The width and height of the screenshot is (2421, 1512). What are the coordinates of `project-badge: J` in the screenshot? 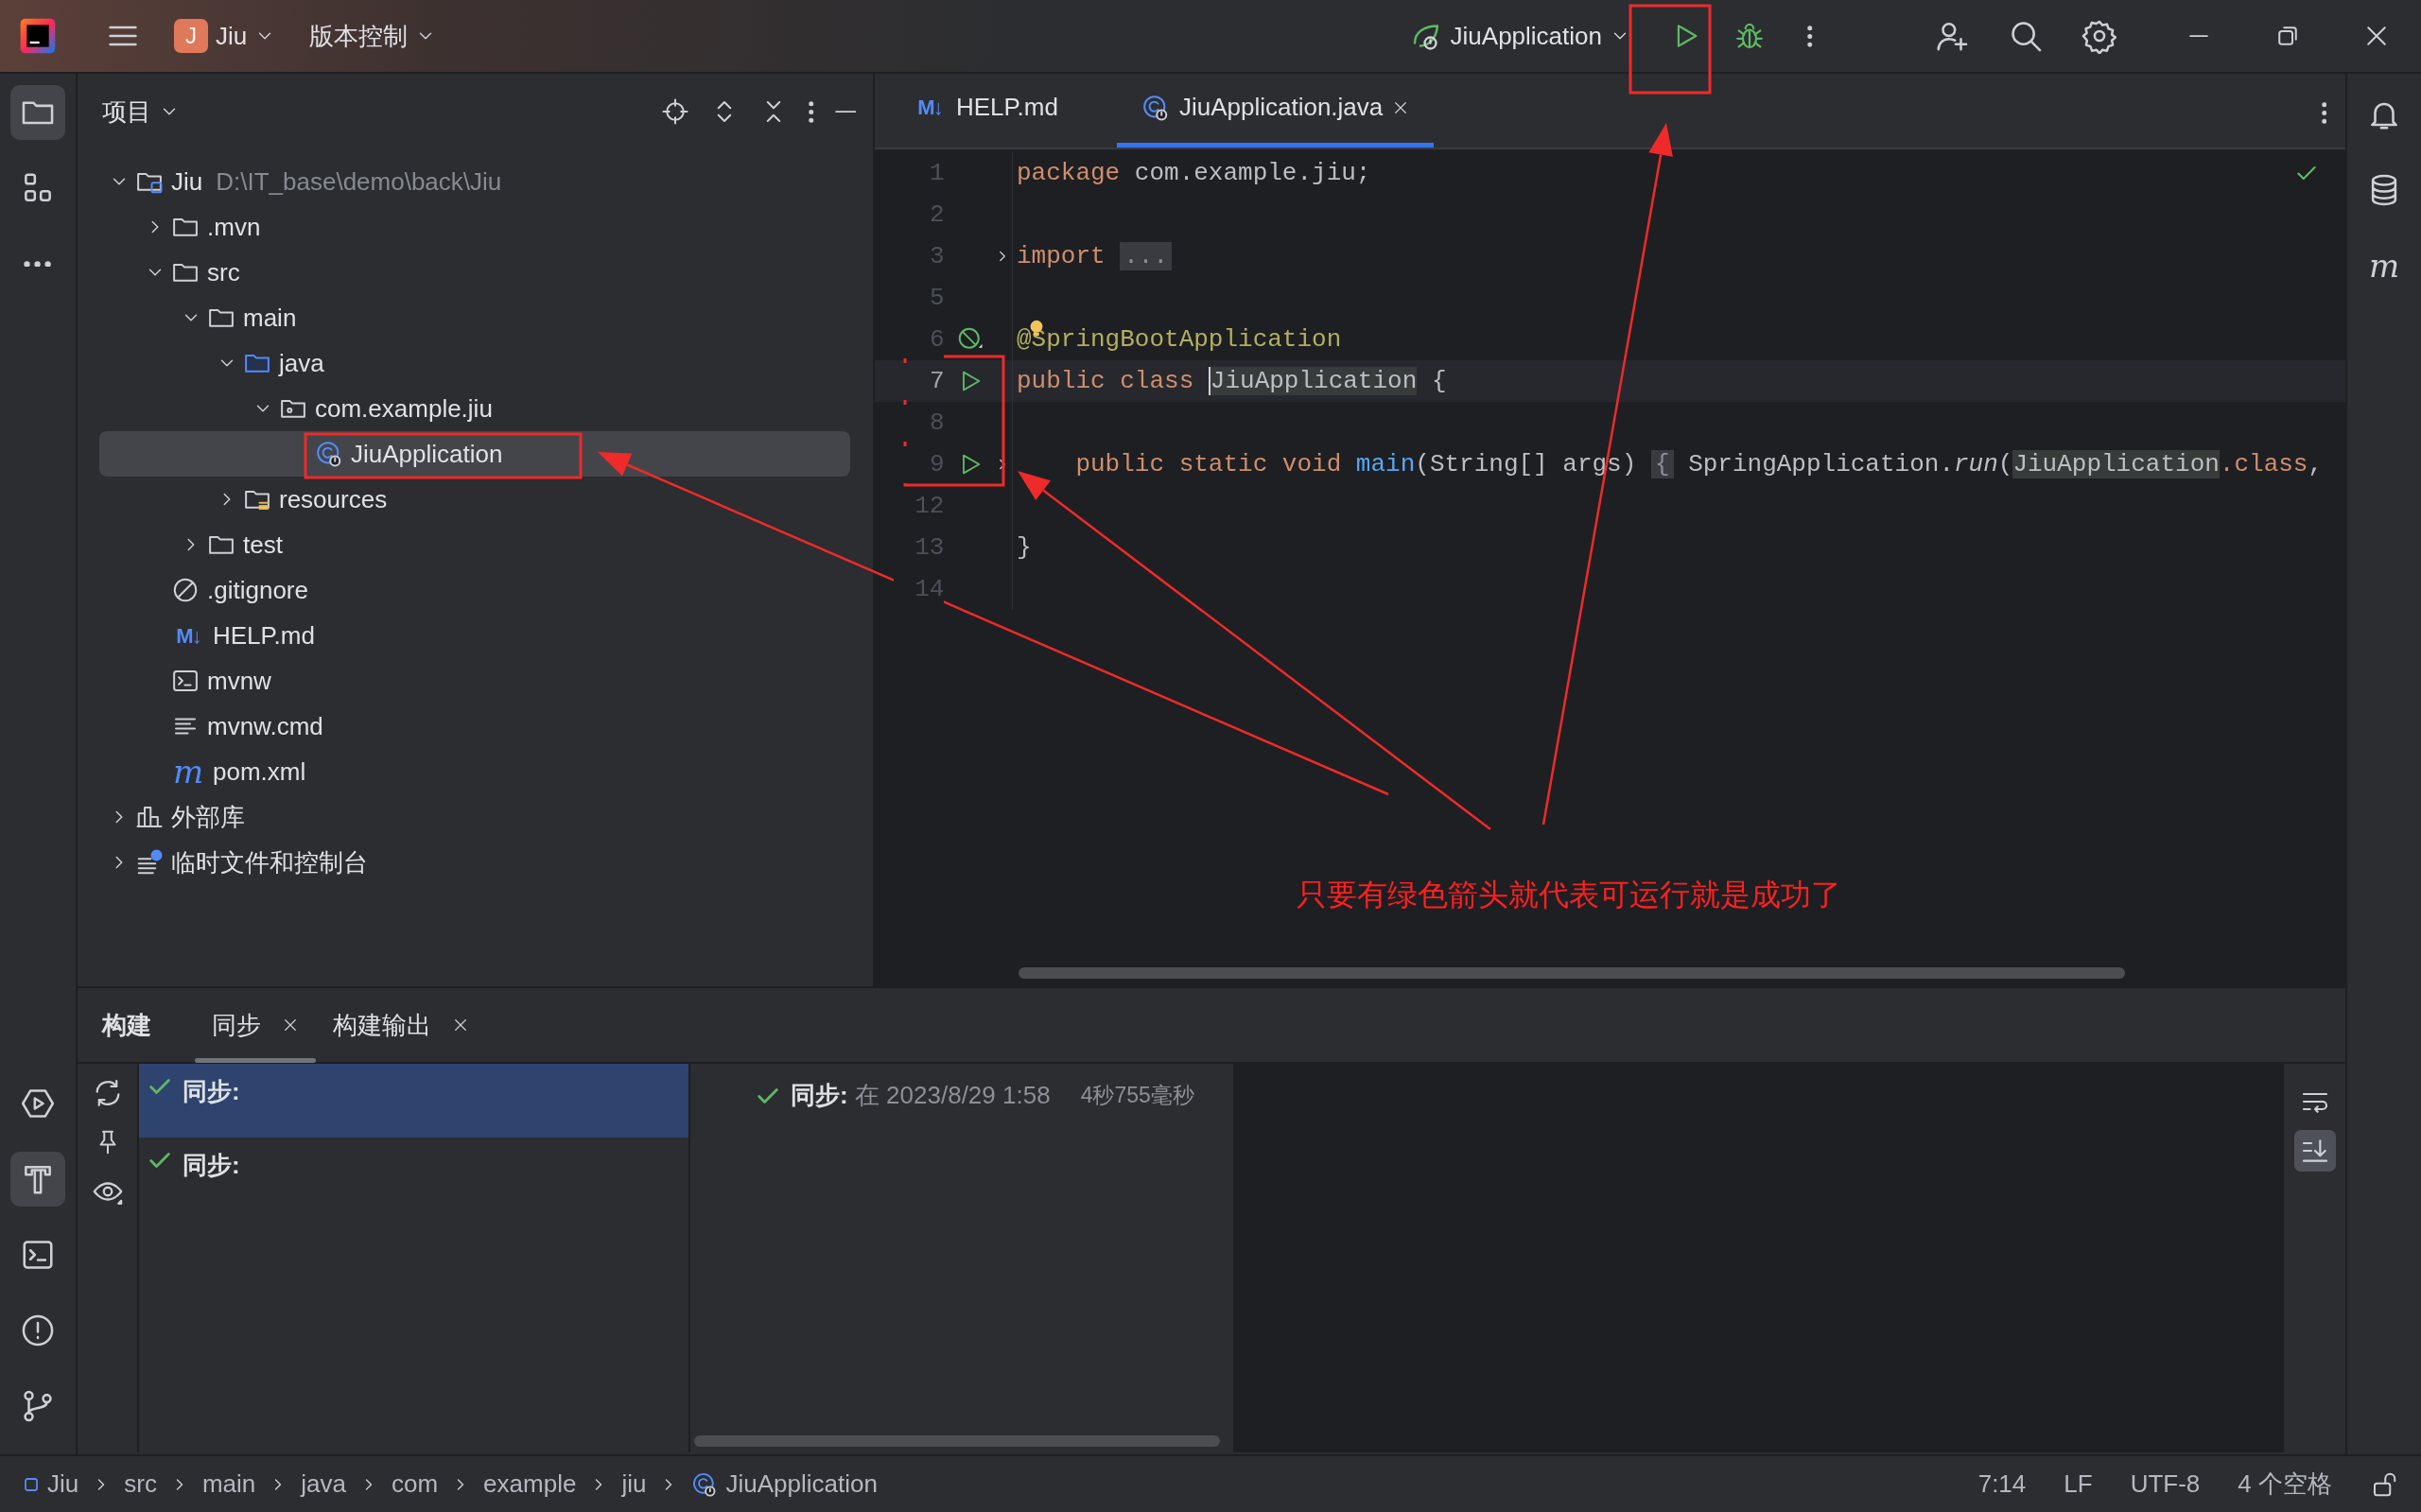 It's located at (191, 36).